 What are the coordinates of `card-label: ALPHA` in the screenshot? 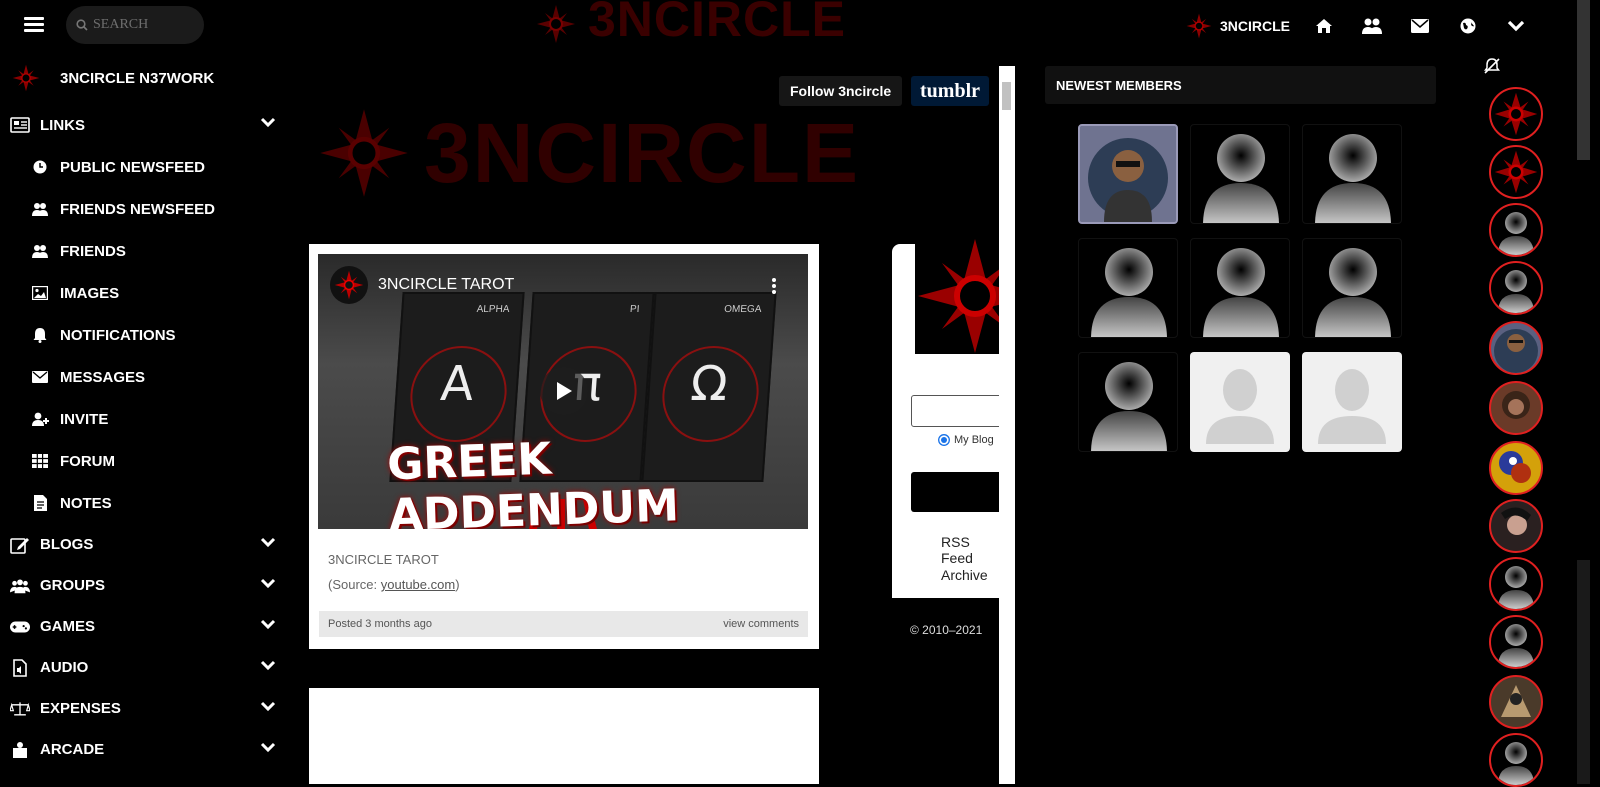 It's located at (493, 309).